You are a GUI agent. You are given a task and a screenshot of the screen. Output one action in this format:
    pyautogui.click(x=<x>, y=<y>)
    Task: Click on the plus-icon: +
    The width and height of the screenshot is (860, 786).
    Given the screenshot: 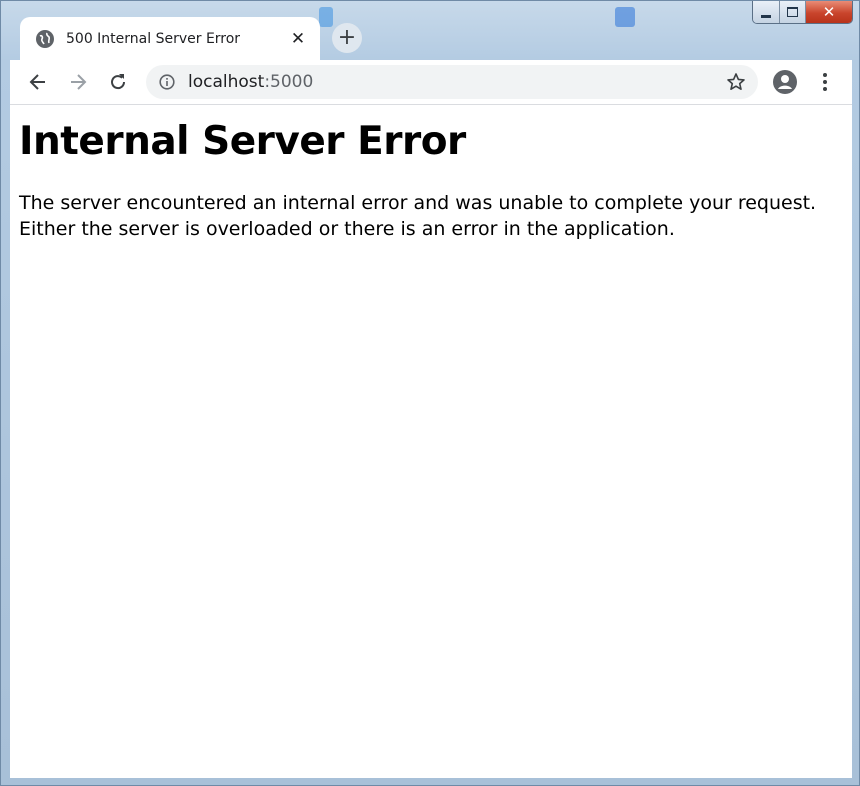 What is the action you would take?
    pyautogui.click(x=347, y=37)
    